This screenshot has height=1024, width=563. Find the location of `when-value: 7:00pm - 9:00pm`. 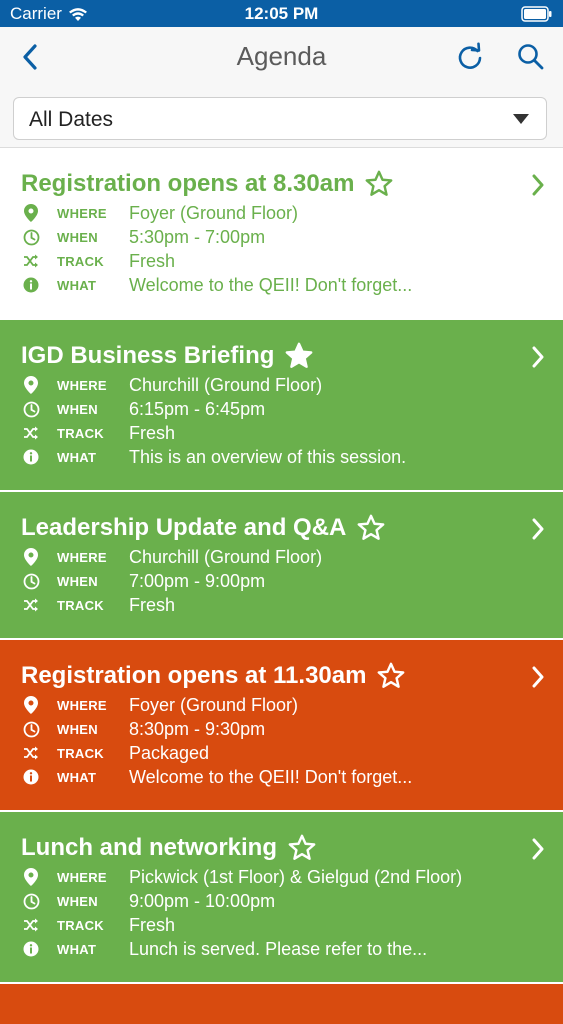

when-value: 7:00pm - 9:00pm is located at coordinates (197, 580).